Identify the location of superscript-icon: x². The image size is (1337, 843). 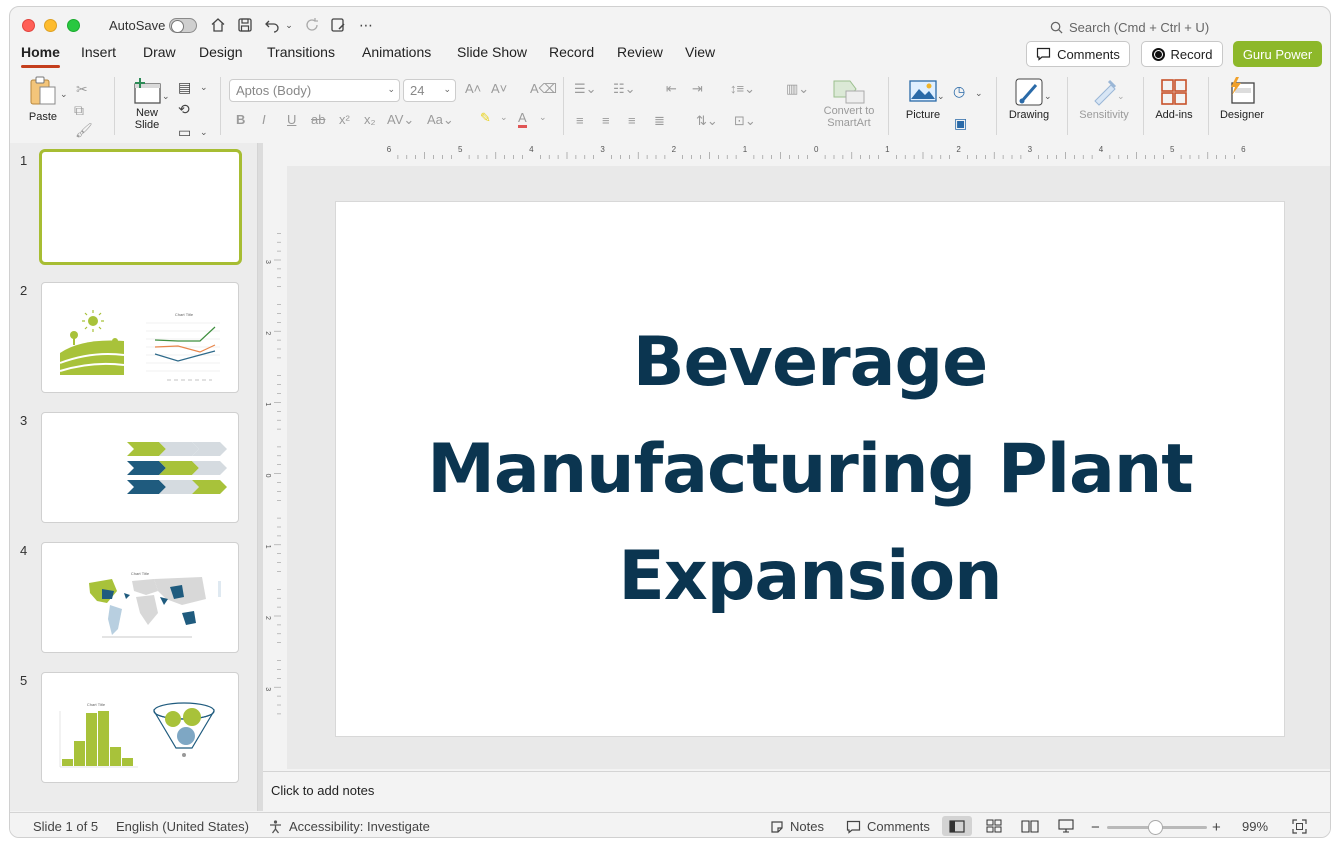
(344, 119).